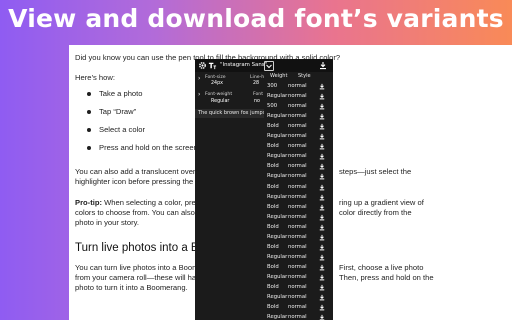 This screenshot has width=512, height=320. What do you see at coordinates (202, 65) in the screenshot?
I see `gear-icon` at bounding box center [202, 65].